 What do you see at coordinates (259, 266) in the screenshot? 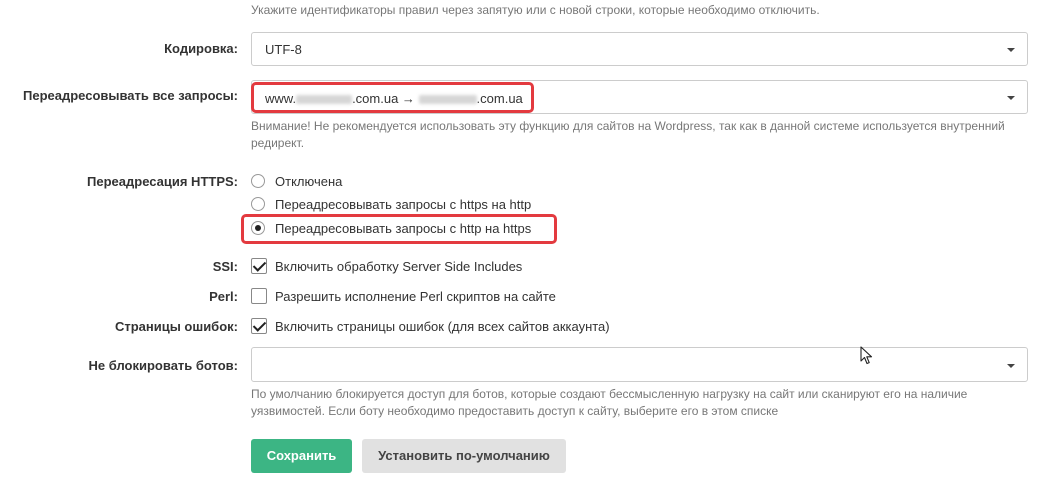
I see `ssi-checkbox` at bounding box center [259, 266].